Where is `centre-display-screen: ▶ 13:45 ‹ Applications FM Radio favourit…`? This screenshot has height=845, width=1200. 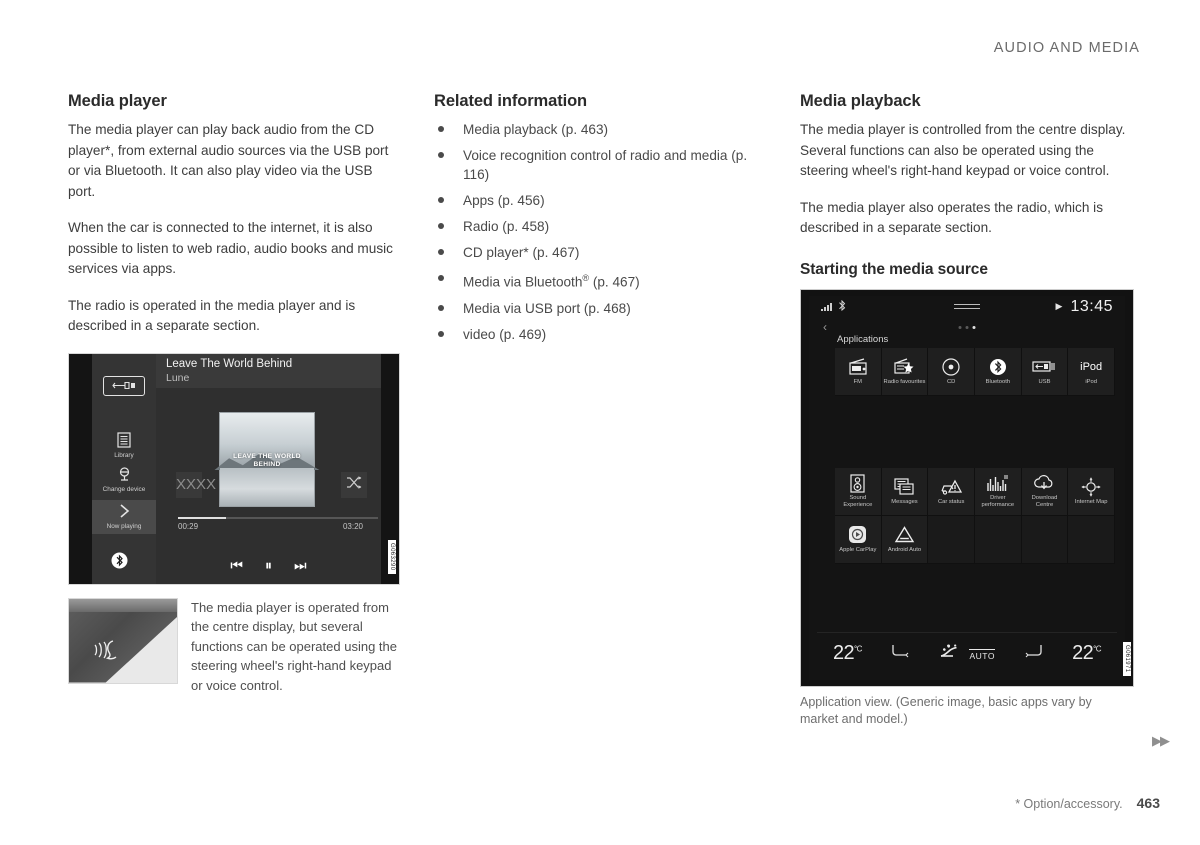 centre-display-screen: ▶ 13:45 ‹ Applications FM Radio favourit… is located at coordinates (967, 487).